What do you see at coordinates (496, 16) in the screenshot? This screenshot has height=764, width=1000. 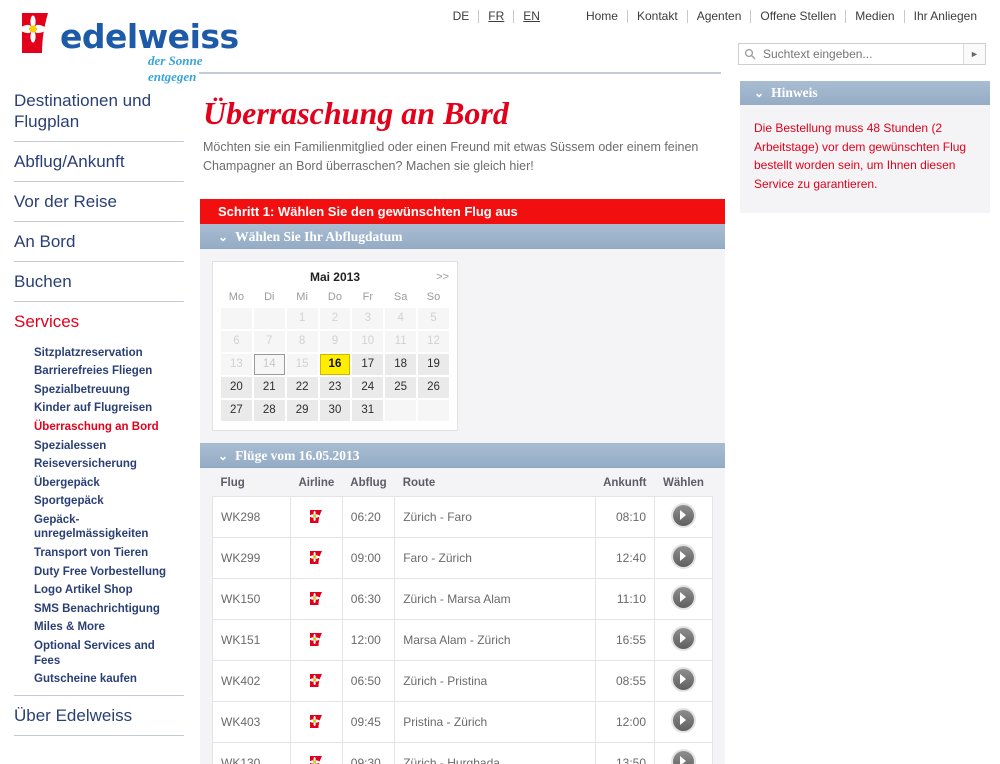 I see `lang-fr: FR` at bounding box center [496, 16].